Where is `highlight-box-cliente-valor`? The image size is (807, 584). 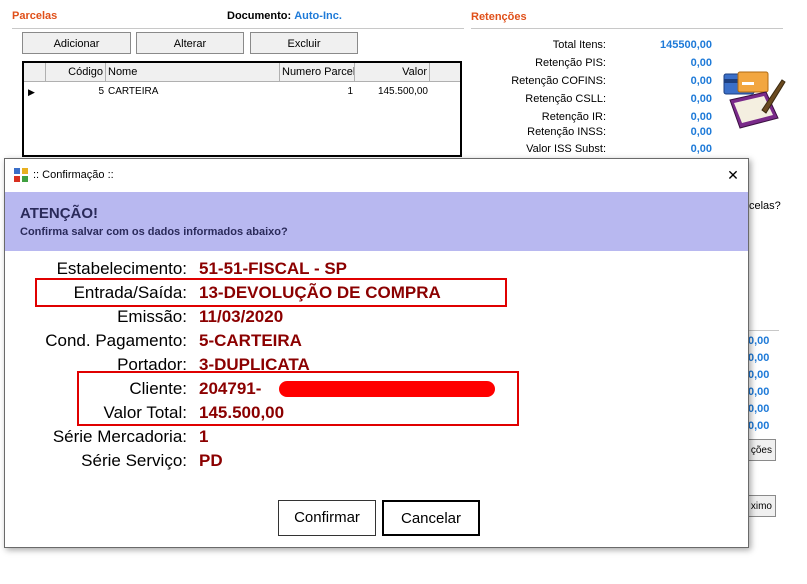
highlight-box-cliente-valor is located at coordinates (298, 398).